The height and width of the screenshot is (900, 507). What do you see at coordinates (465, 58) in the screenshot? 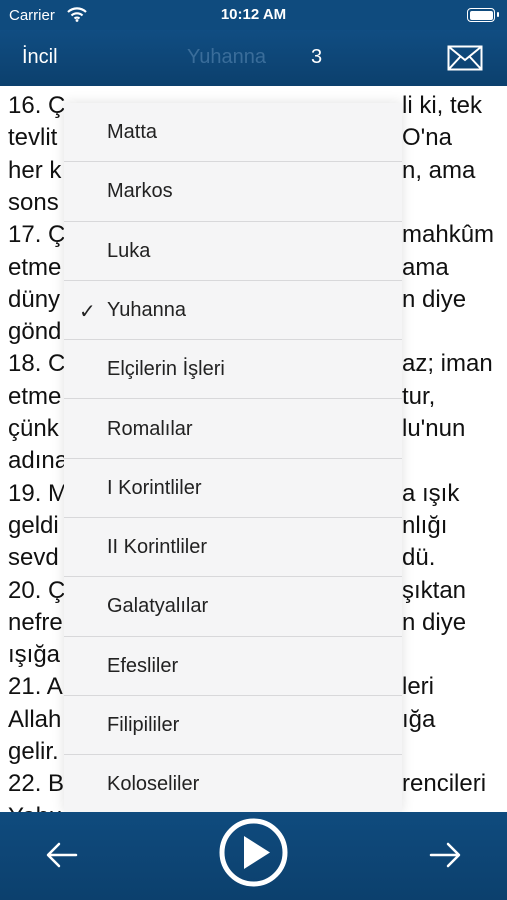
I see `mail-icon` at bounding box center [465, 58].